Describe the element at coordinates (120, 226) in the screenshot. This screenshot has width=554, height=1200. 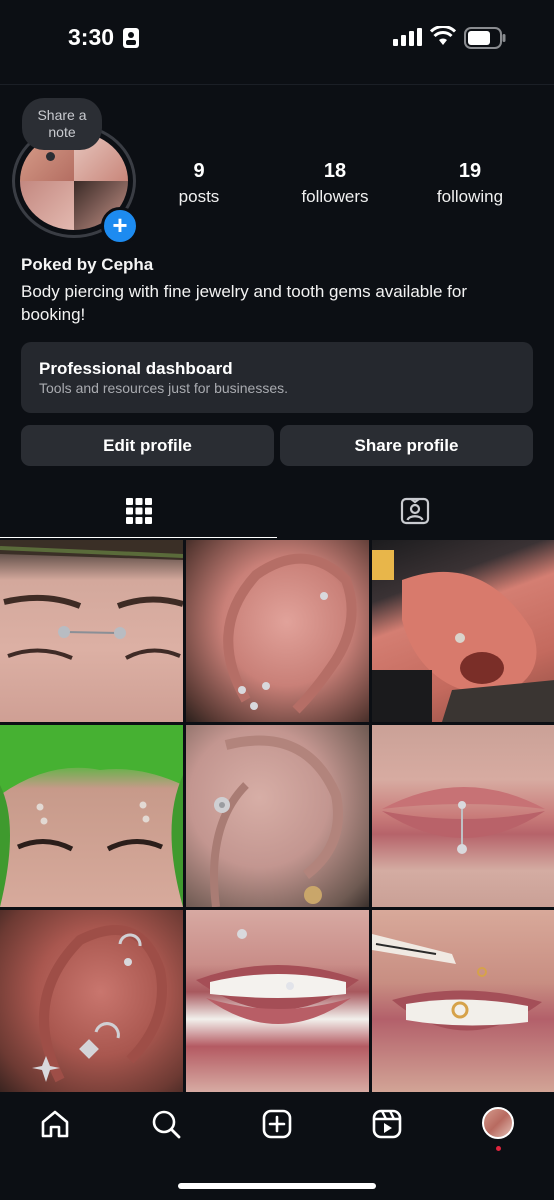
I see `add-story-plus-icon: +` at that location.